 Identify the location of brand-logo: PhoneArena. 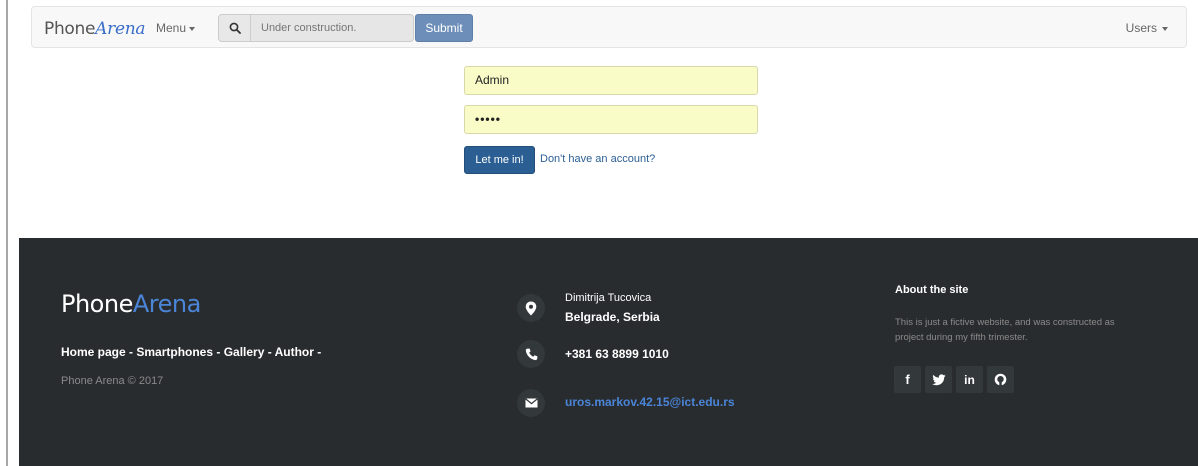
(95, 29).